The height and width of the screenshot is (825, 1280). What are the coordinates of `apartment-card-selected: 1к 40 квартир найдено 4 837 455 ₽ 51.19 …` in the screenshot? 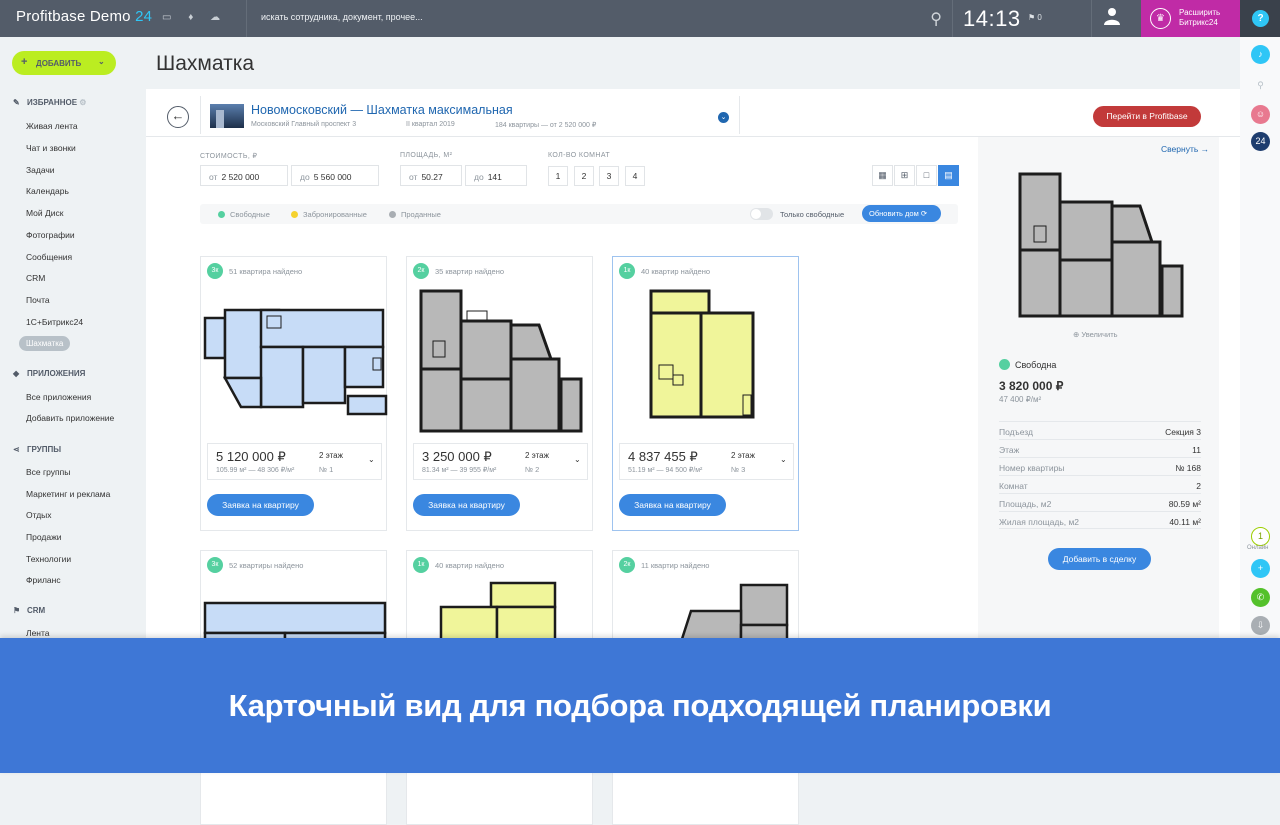 It's located at (705, 393).